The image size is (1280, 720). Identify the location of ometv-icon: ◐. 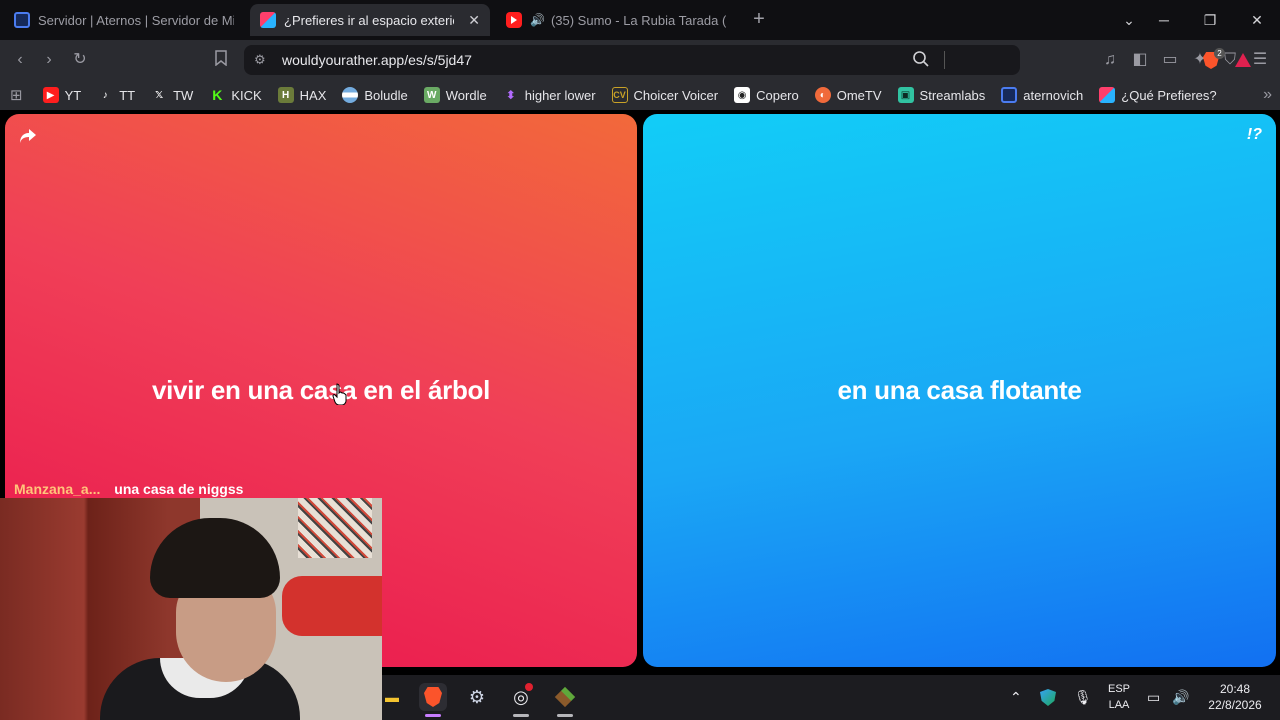
(822, 95).